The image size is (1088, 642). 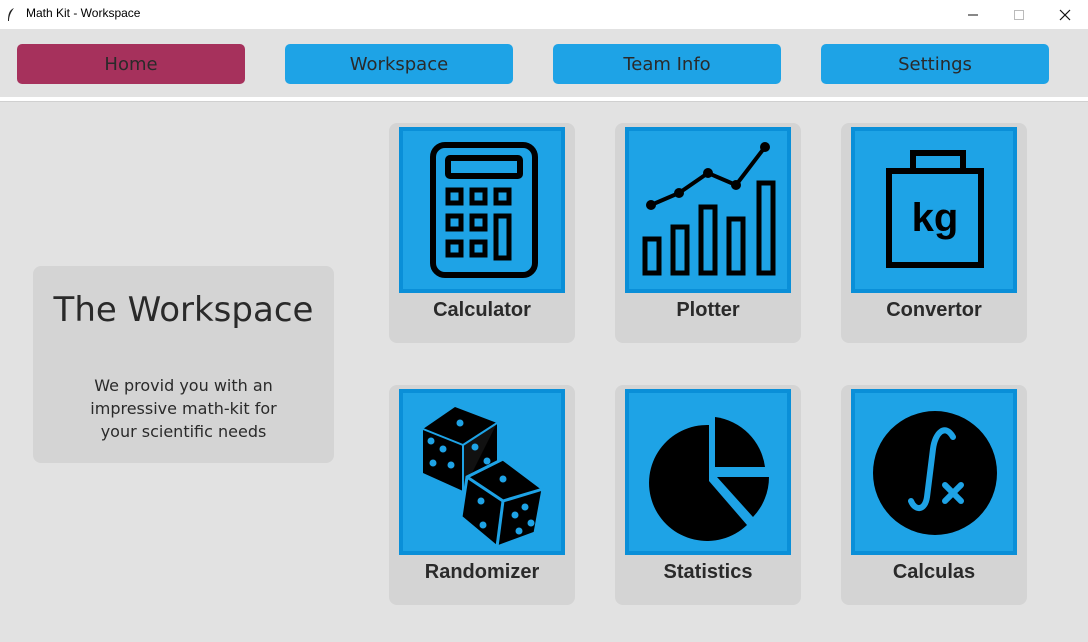 I want to click on minimize-icon, so click(x=973, y=14).